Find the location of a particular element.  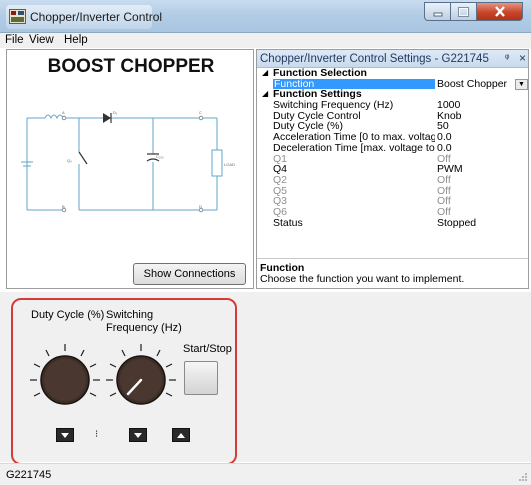

show-connections-button: Show Connections is located at coordinates (189, 274).